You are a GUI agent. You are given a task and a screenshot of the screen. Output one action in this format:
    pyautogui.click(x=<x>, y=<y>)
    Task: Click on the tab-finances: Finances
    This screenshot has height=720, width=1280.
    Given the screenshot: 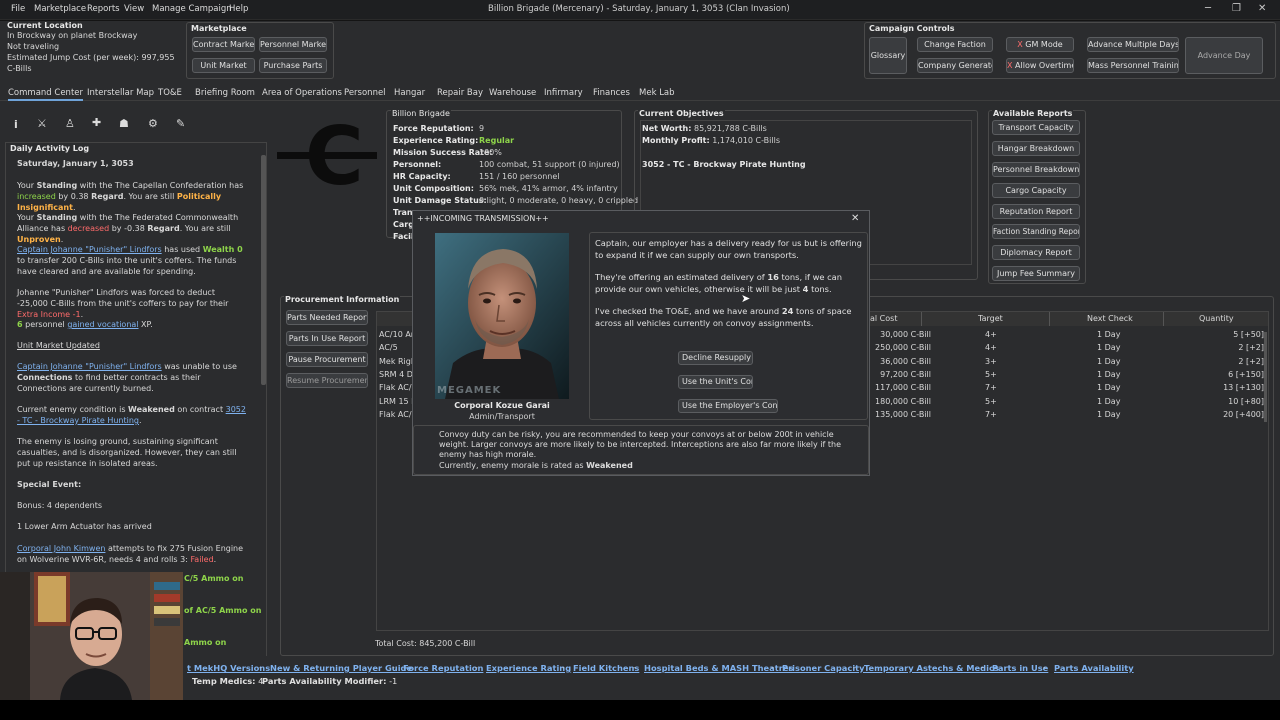 What is the action you would take?
    pyautogui.click(x=611, y=93)
    